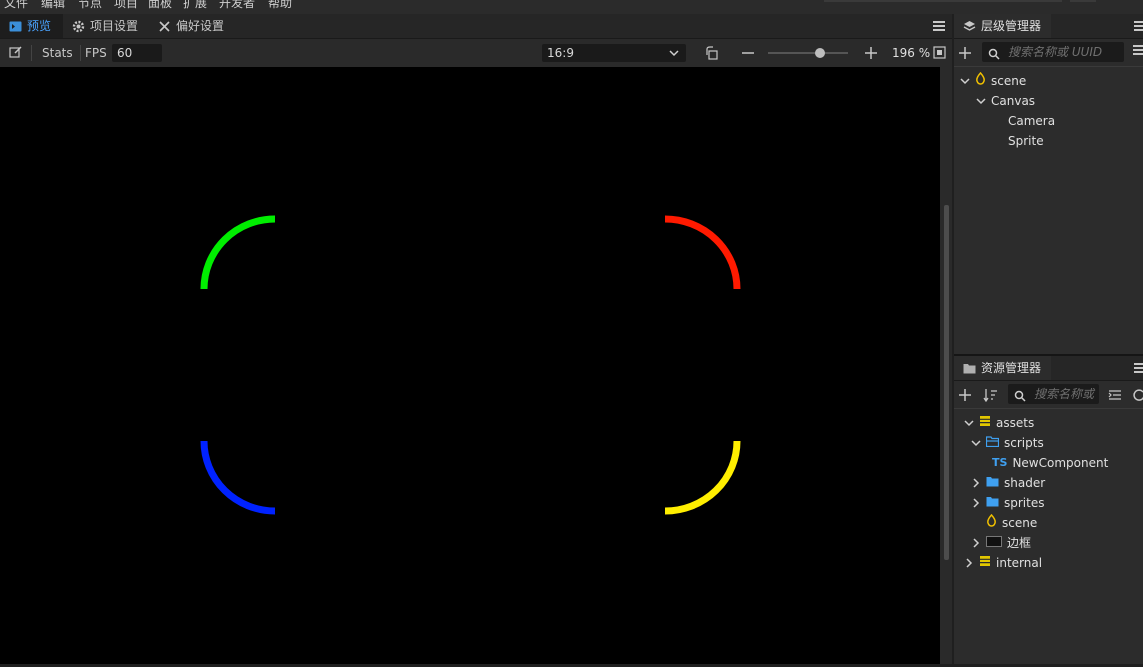  What do you see at coordinates (1138, 50) in the screenshot?
I see `hierarchy-options-icon` at bounding box center [1138, 50].